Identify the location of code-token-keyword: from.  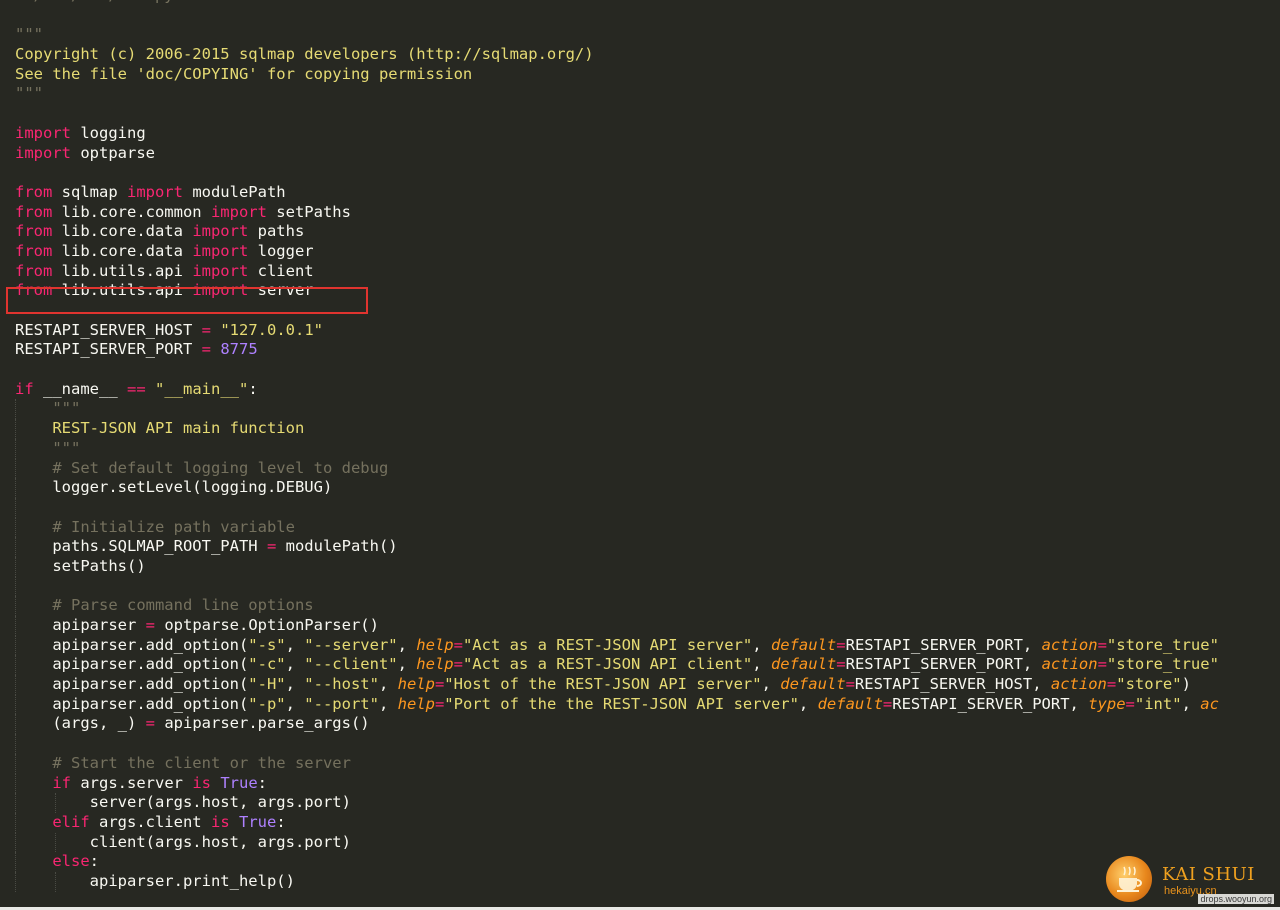
(34, 211).